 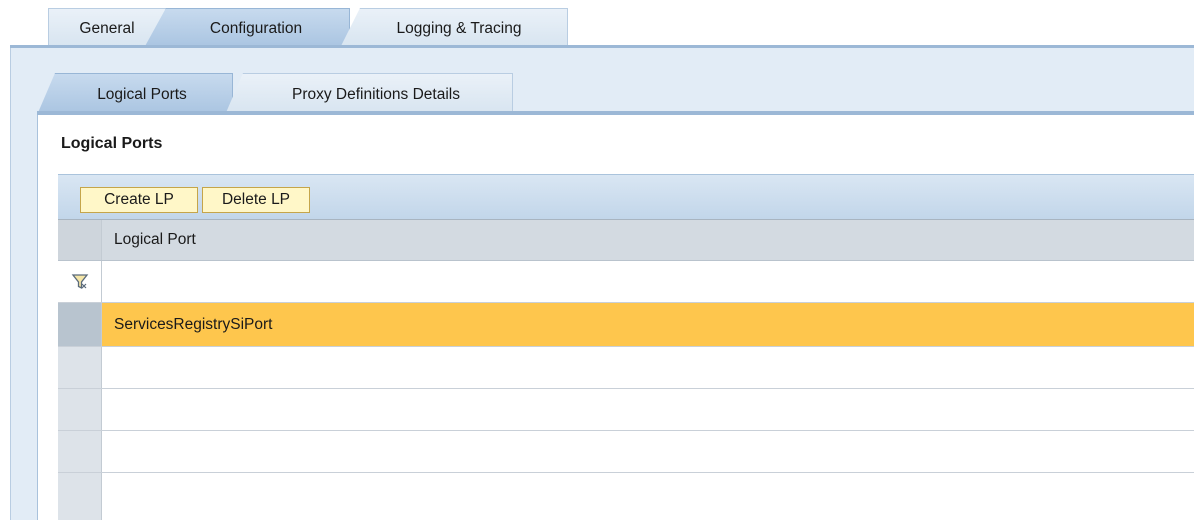 I want to click on filter-toggle, so click(x=80, y=281).